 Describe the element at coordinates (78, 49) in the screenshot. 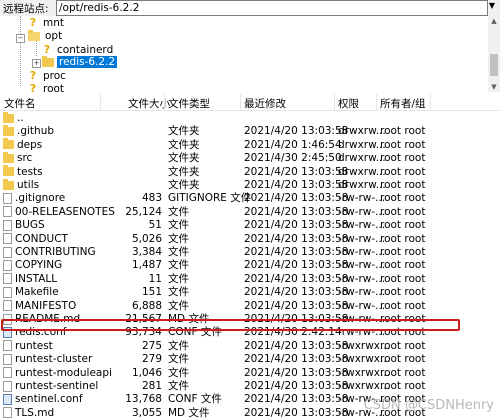

I see `tree-item-containerd: ? containerd` at that location.